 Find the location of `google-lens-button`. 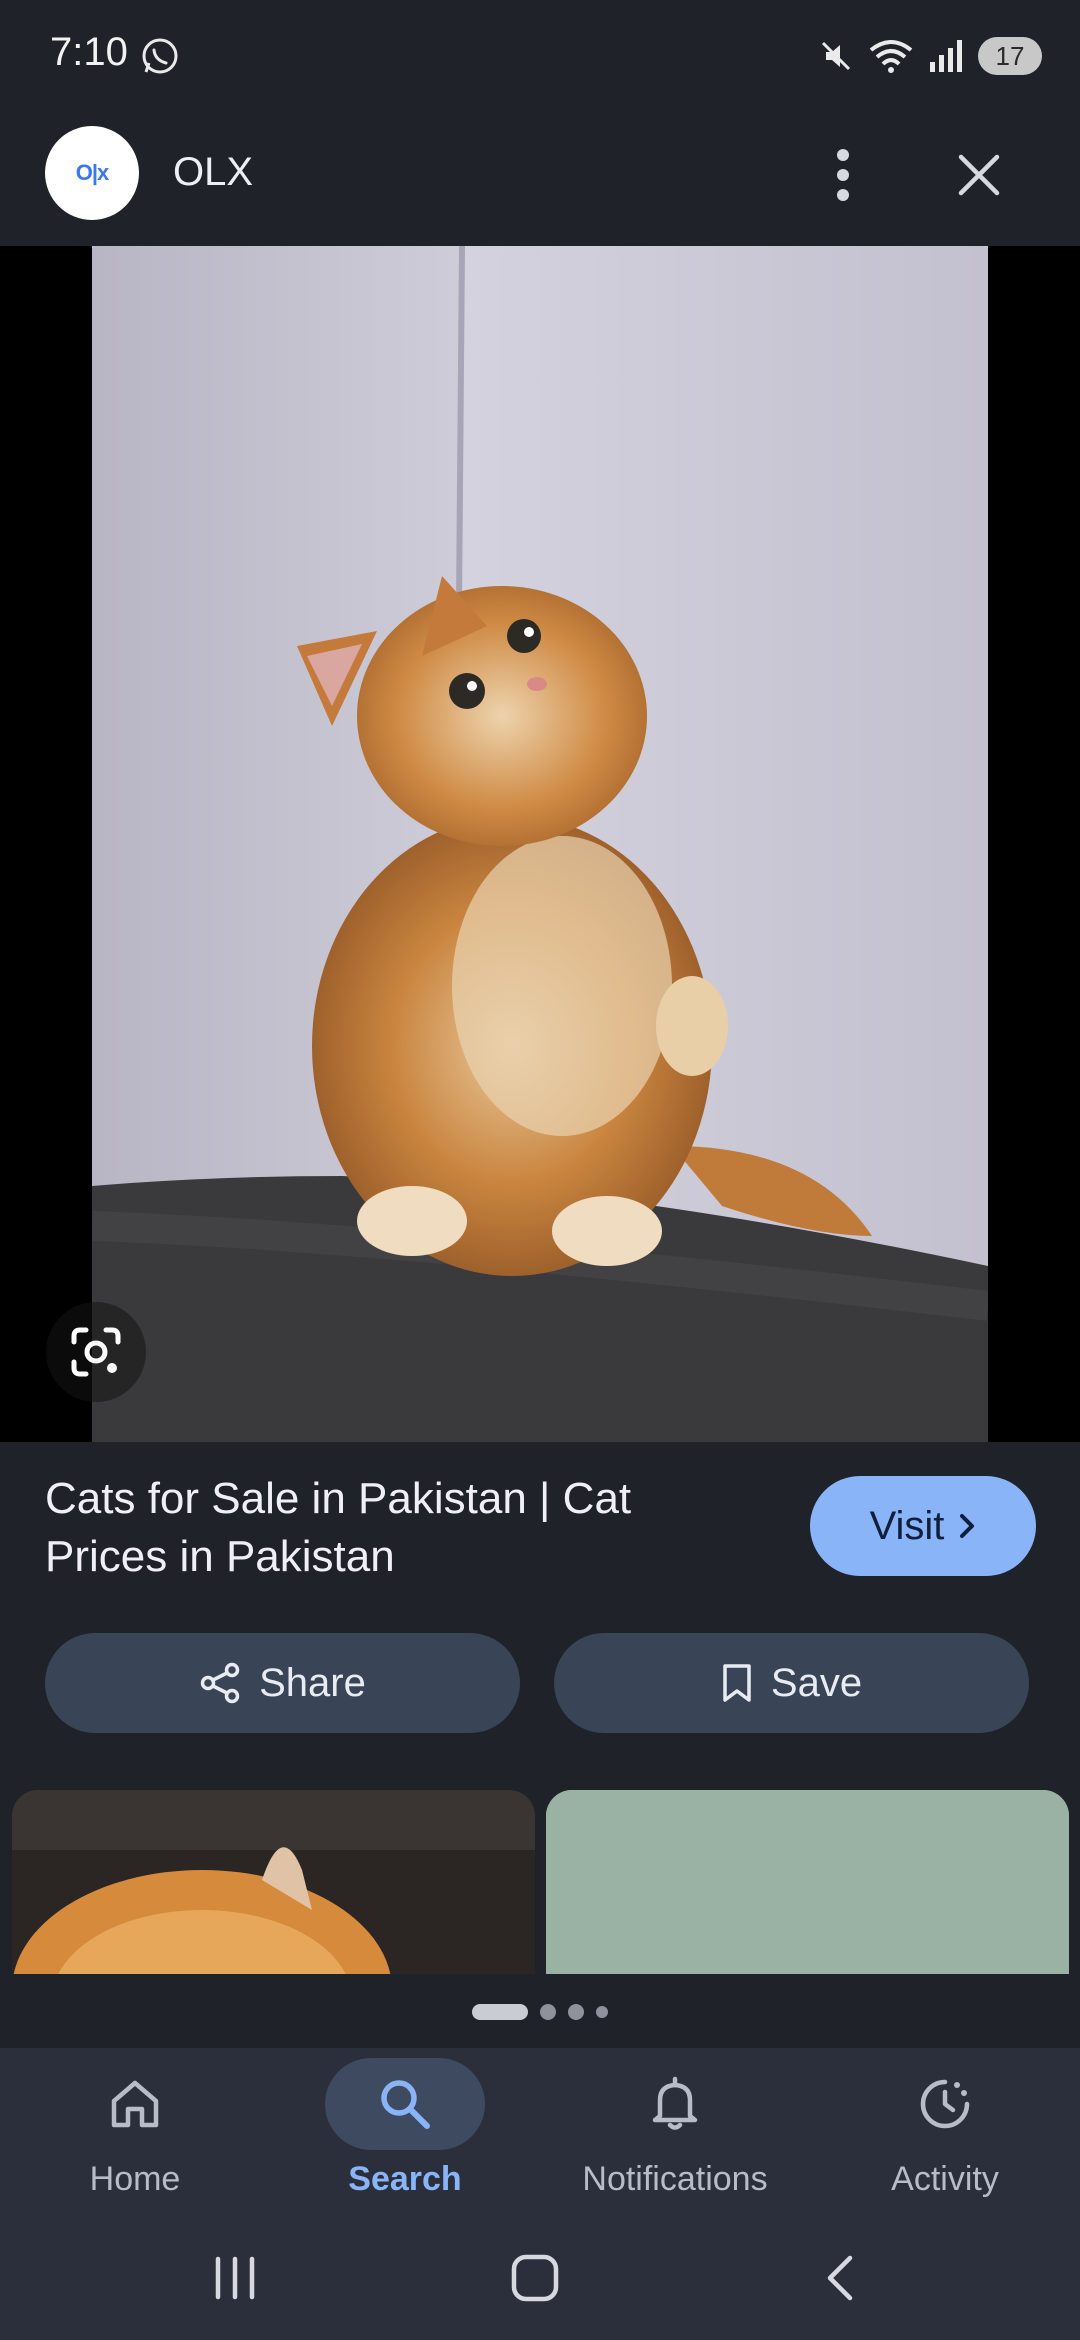

google-lens-button is located at coordinates (96, 1352).